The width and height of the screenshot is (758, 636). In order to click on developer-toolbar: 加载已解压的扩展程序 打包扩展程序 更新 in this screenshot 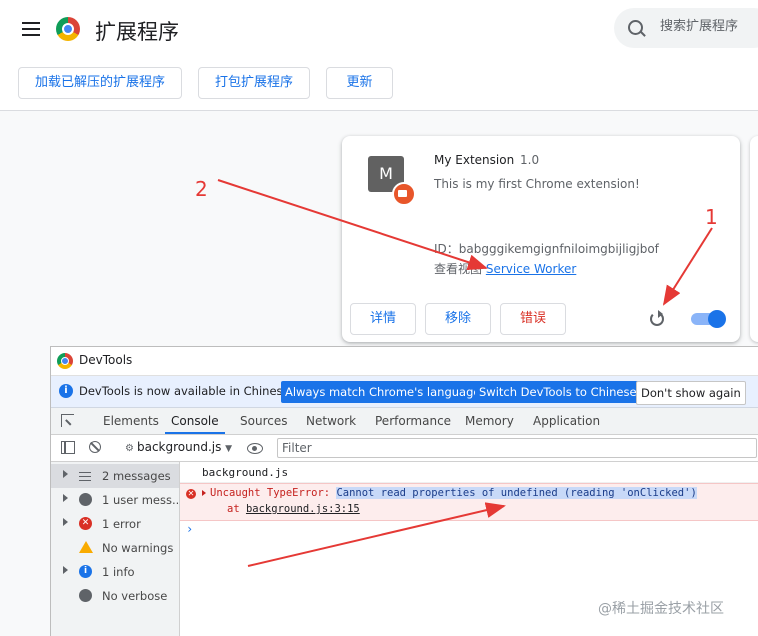, I will do `click(379, 85)`.